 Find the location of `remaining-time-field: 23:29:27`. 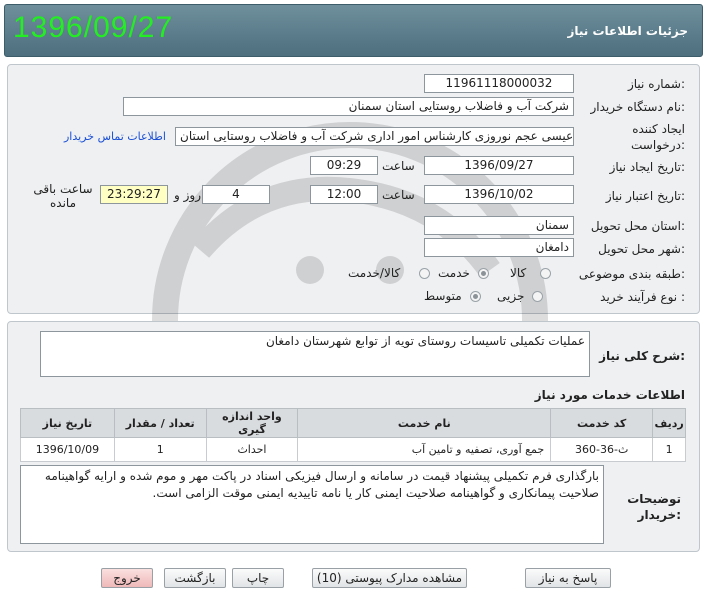

remaining-time-field: 23:29:27 is located at coordinates (134, 194).